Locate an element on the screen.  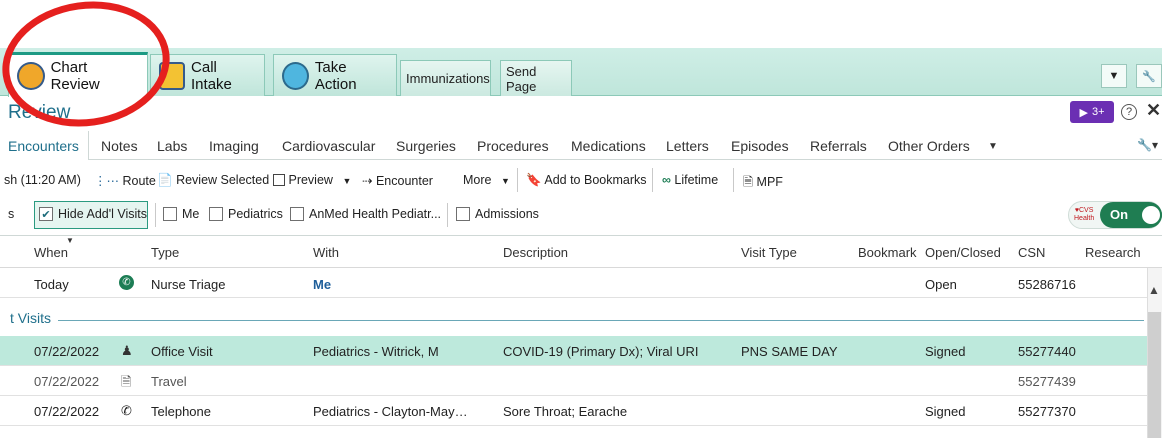
subtab-surgeries: Surgeries is located at coordinates (426, 146).